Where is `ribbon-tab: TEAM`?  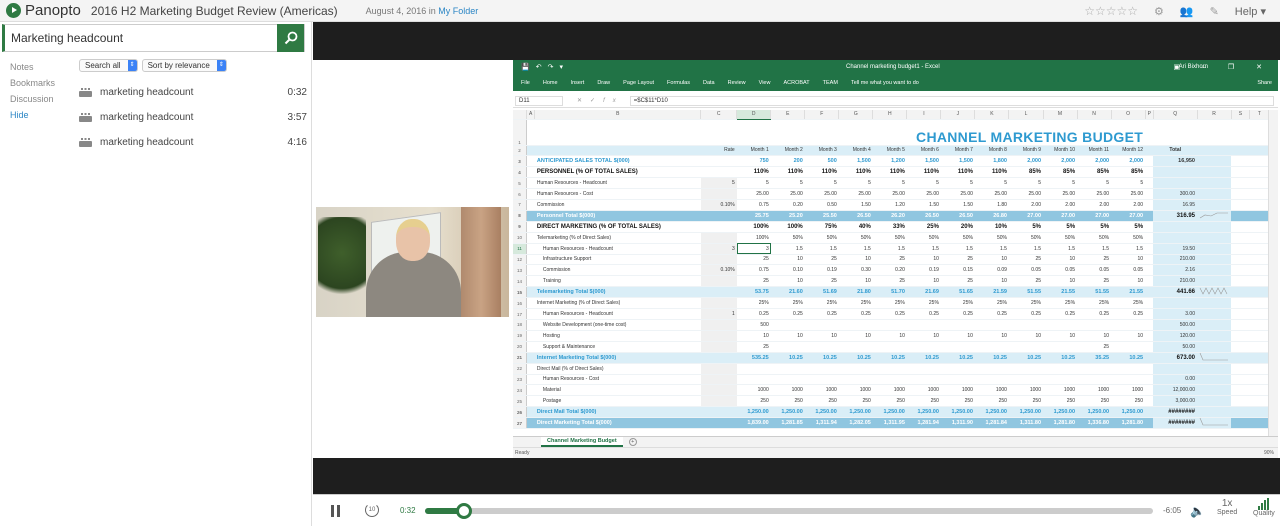
ribbon-tab: TEAM is located at coordinates (830, 83).